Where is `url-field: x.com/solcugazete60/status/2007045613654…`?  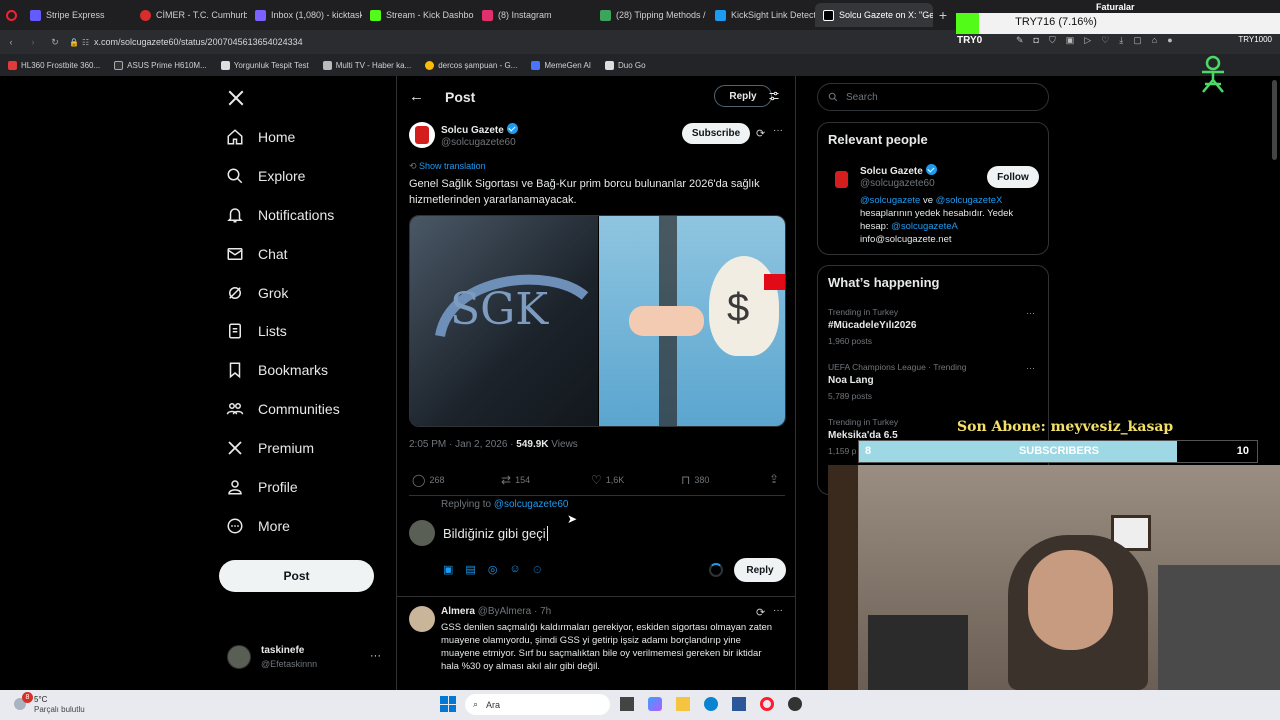
url-field: x.com/solcugazete60/status/2007045613654… is located at coordinates (514, 42).